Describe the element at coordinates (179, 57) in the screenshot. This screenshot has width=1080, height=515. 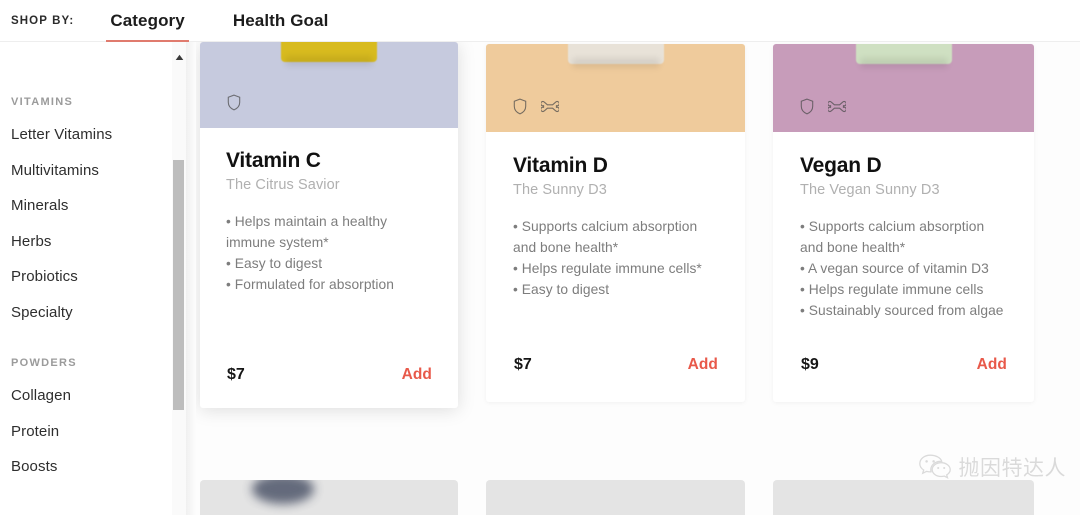
I see `chevron-up-icon` at that location.